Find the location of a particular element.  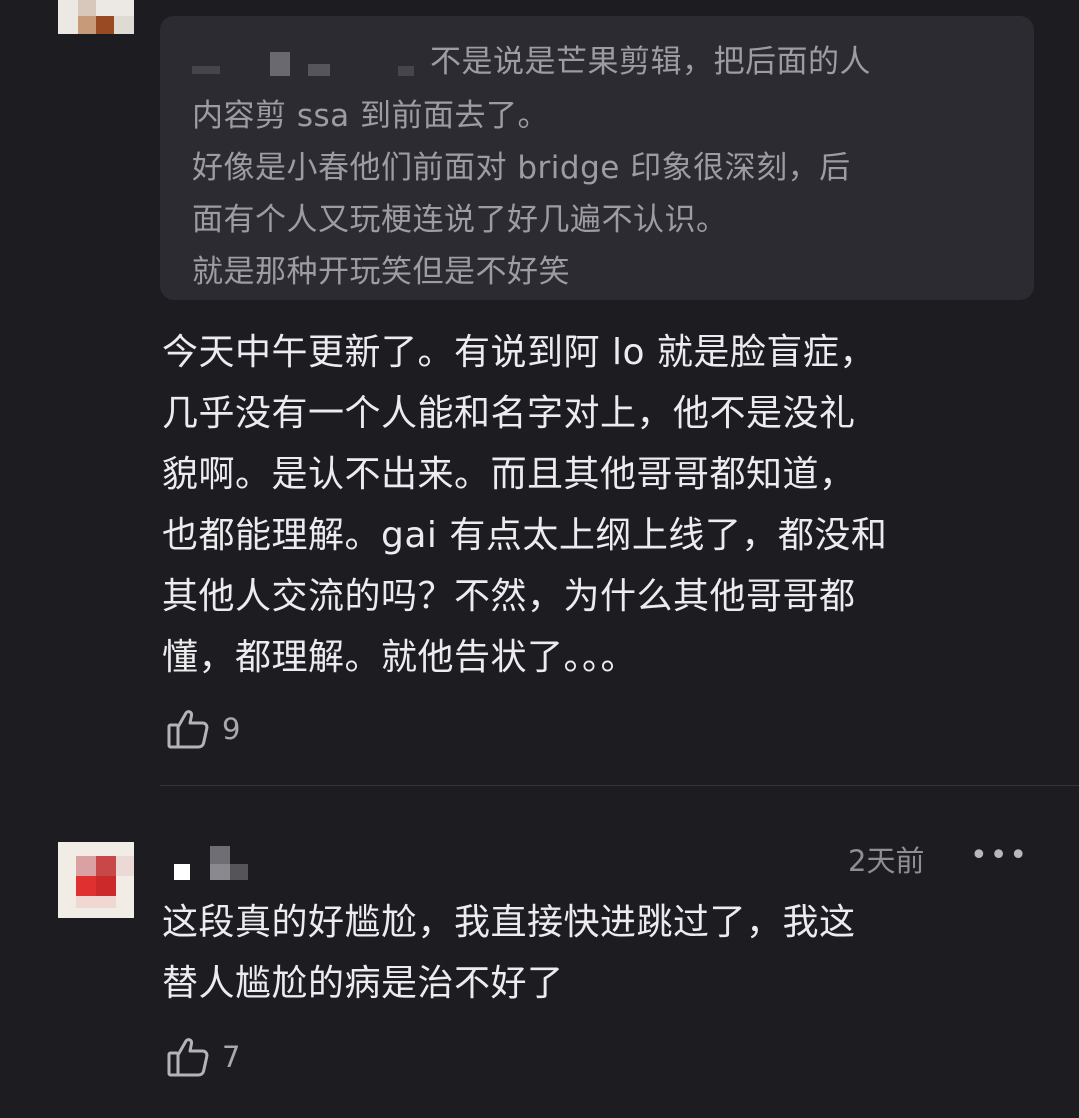

timestamp: 2天前 is located at coordinates (886, 861).